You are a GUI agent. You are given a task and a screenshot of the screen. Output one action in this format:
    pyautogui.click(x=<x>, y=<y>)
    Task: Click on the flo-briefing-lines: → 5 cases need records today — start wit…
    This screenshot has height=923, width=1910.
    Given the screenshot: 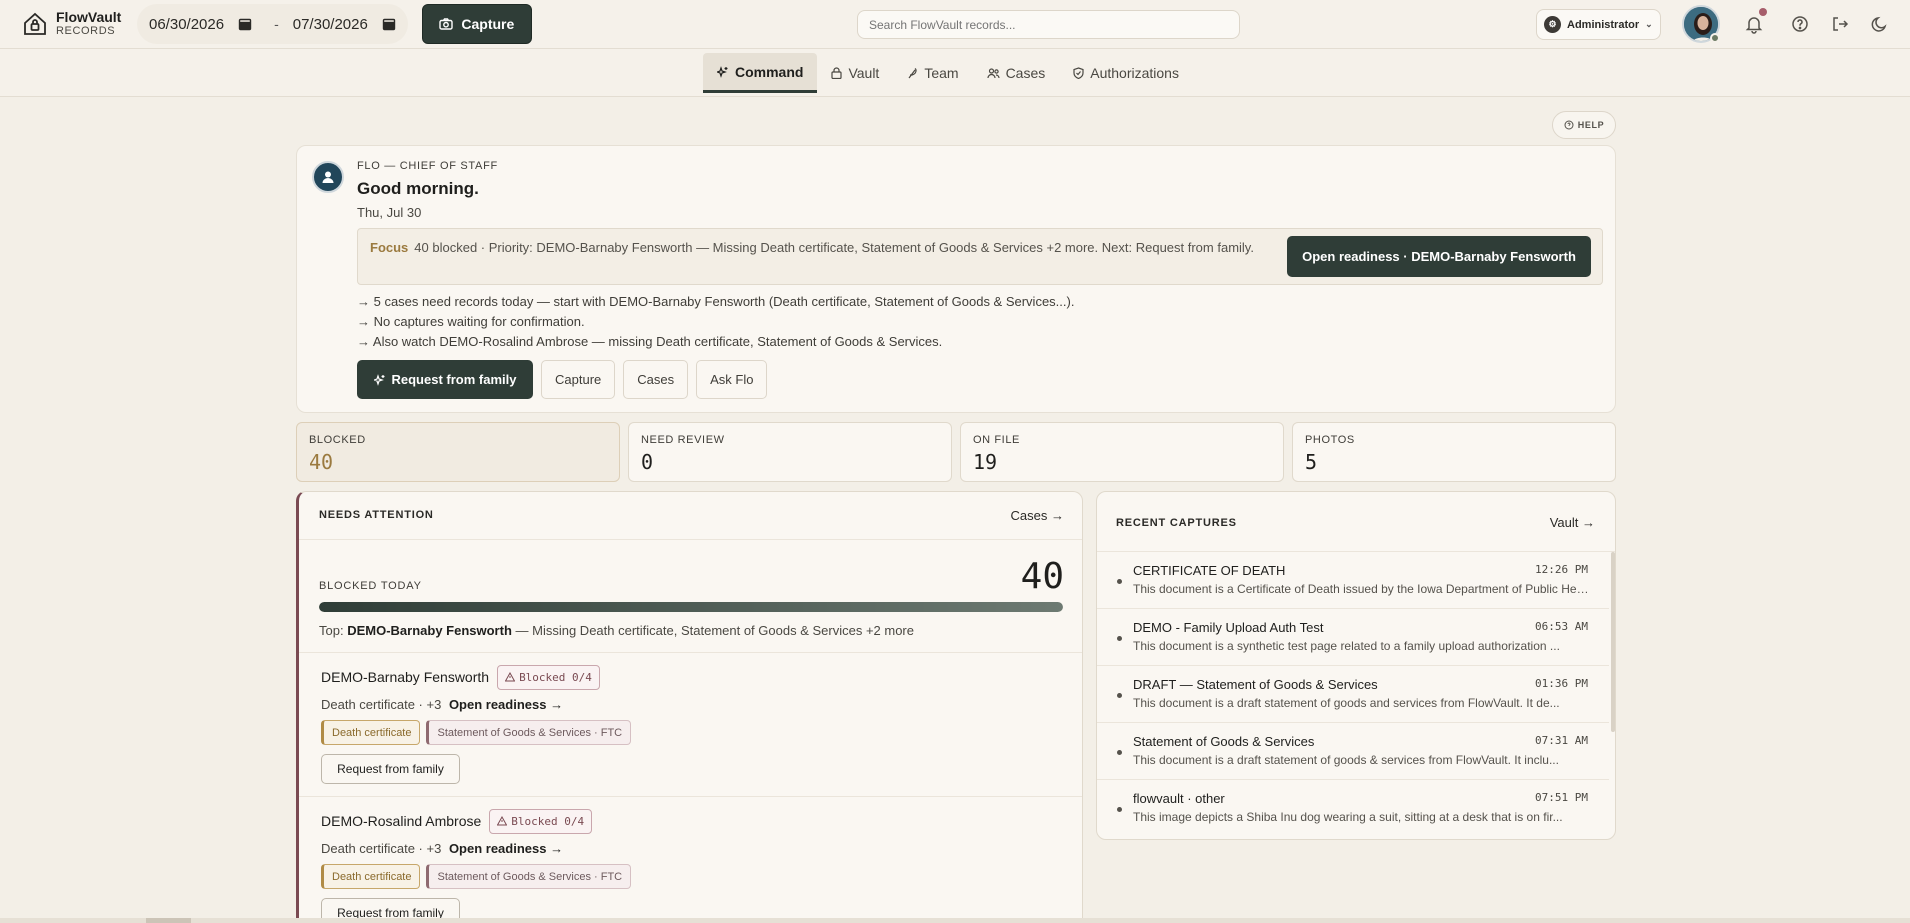 What is the action you would take?
    pyautogui.click(x=715, y=322)
    